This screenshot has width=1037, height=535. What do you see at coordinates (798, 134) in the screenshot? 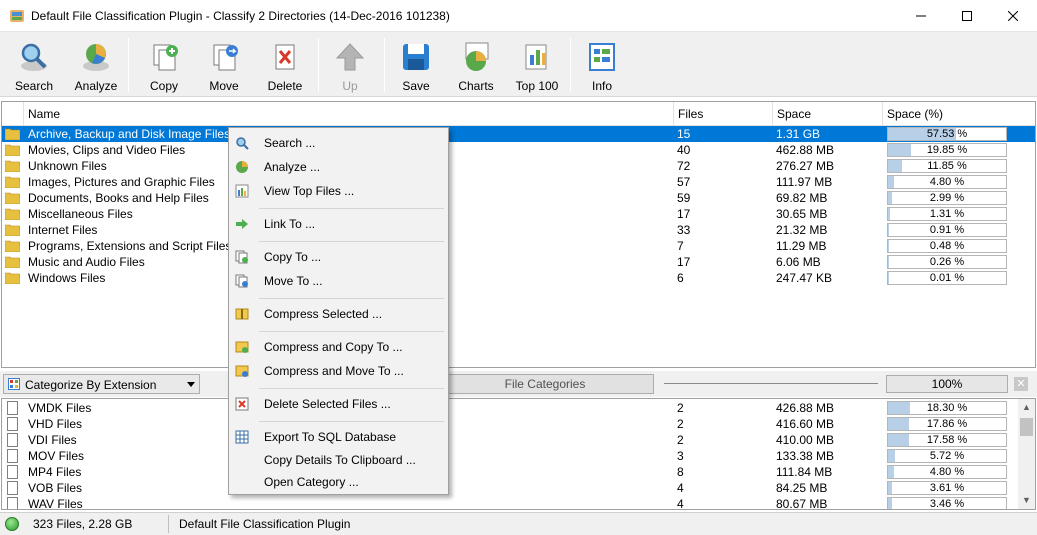
I see `cell-space: 1.31 GB` at bounding box center [798, 134].